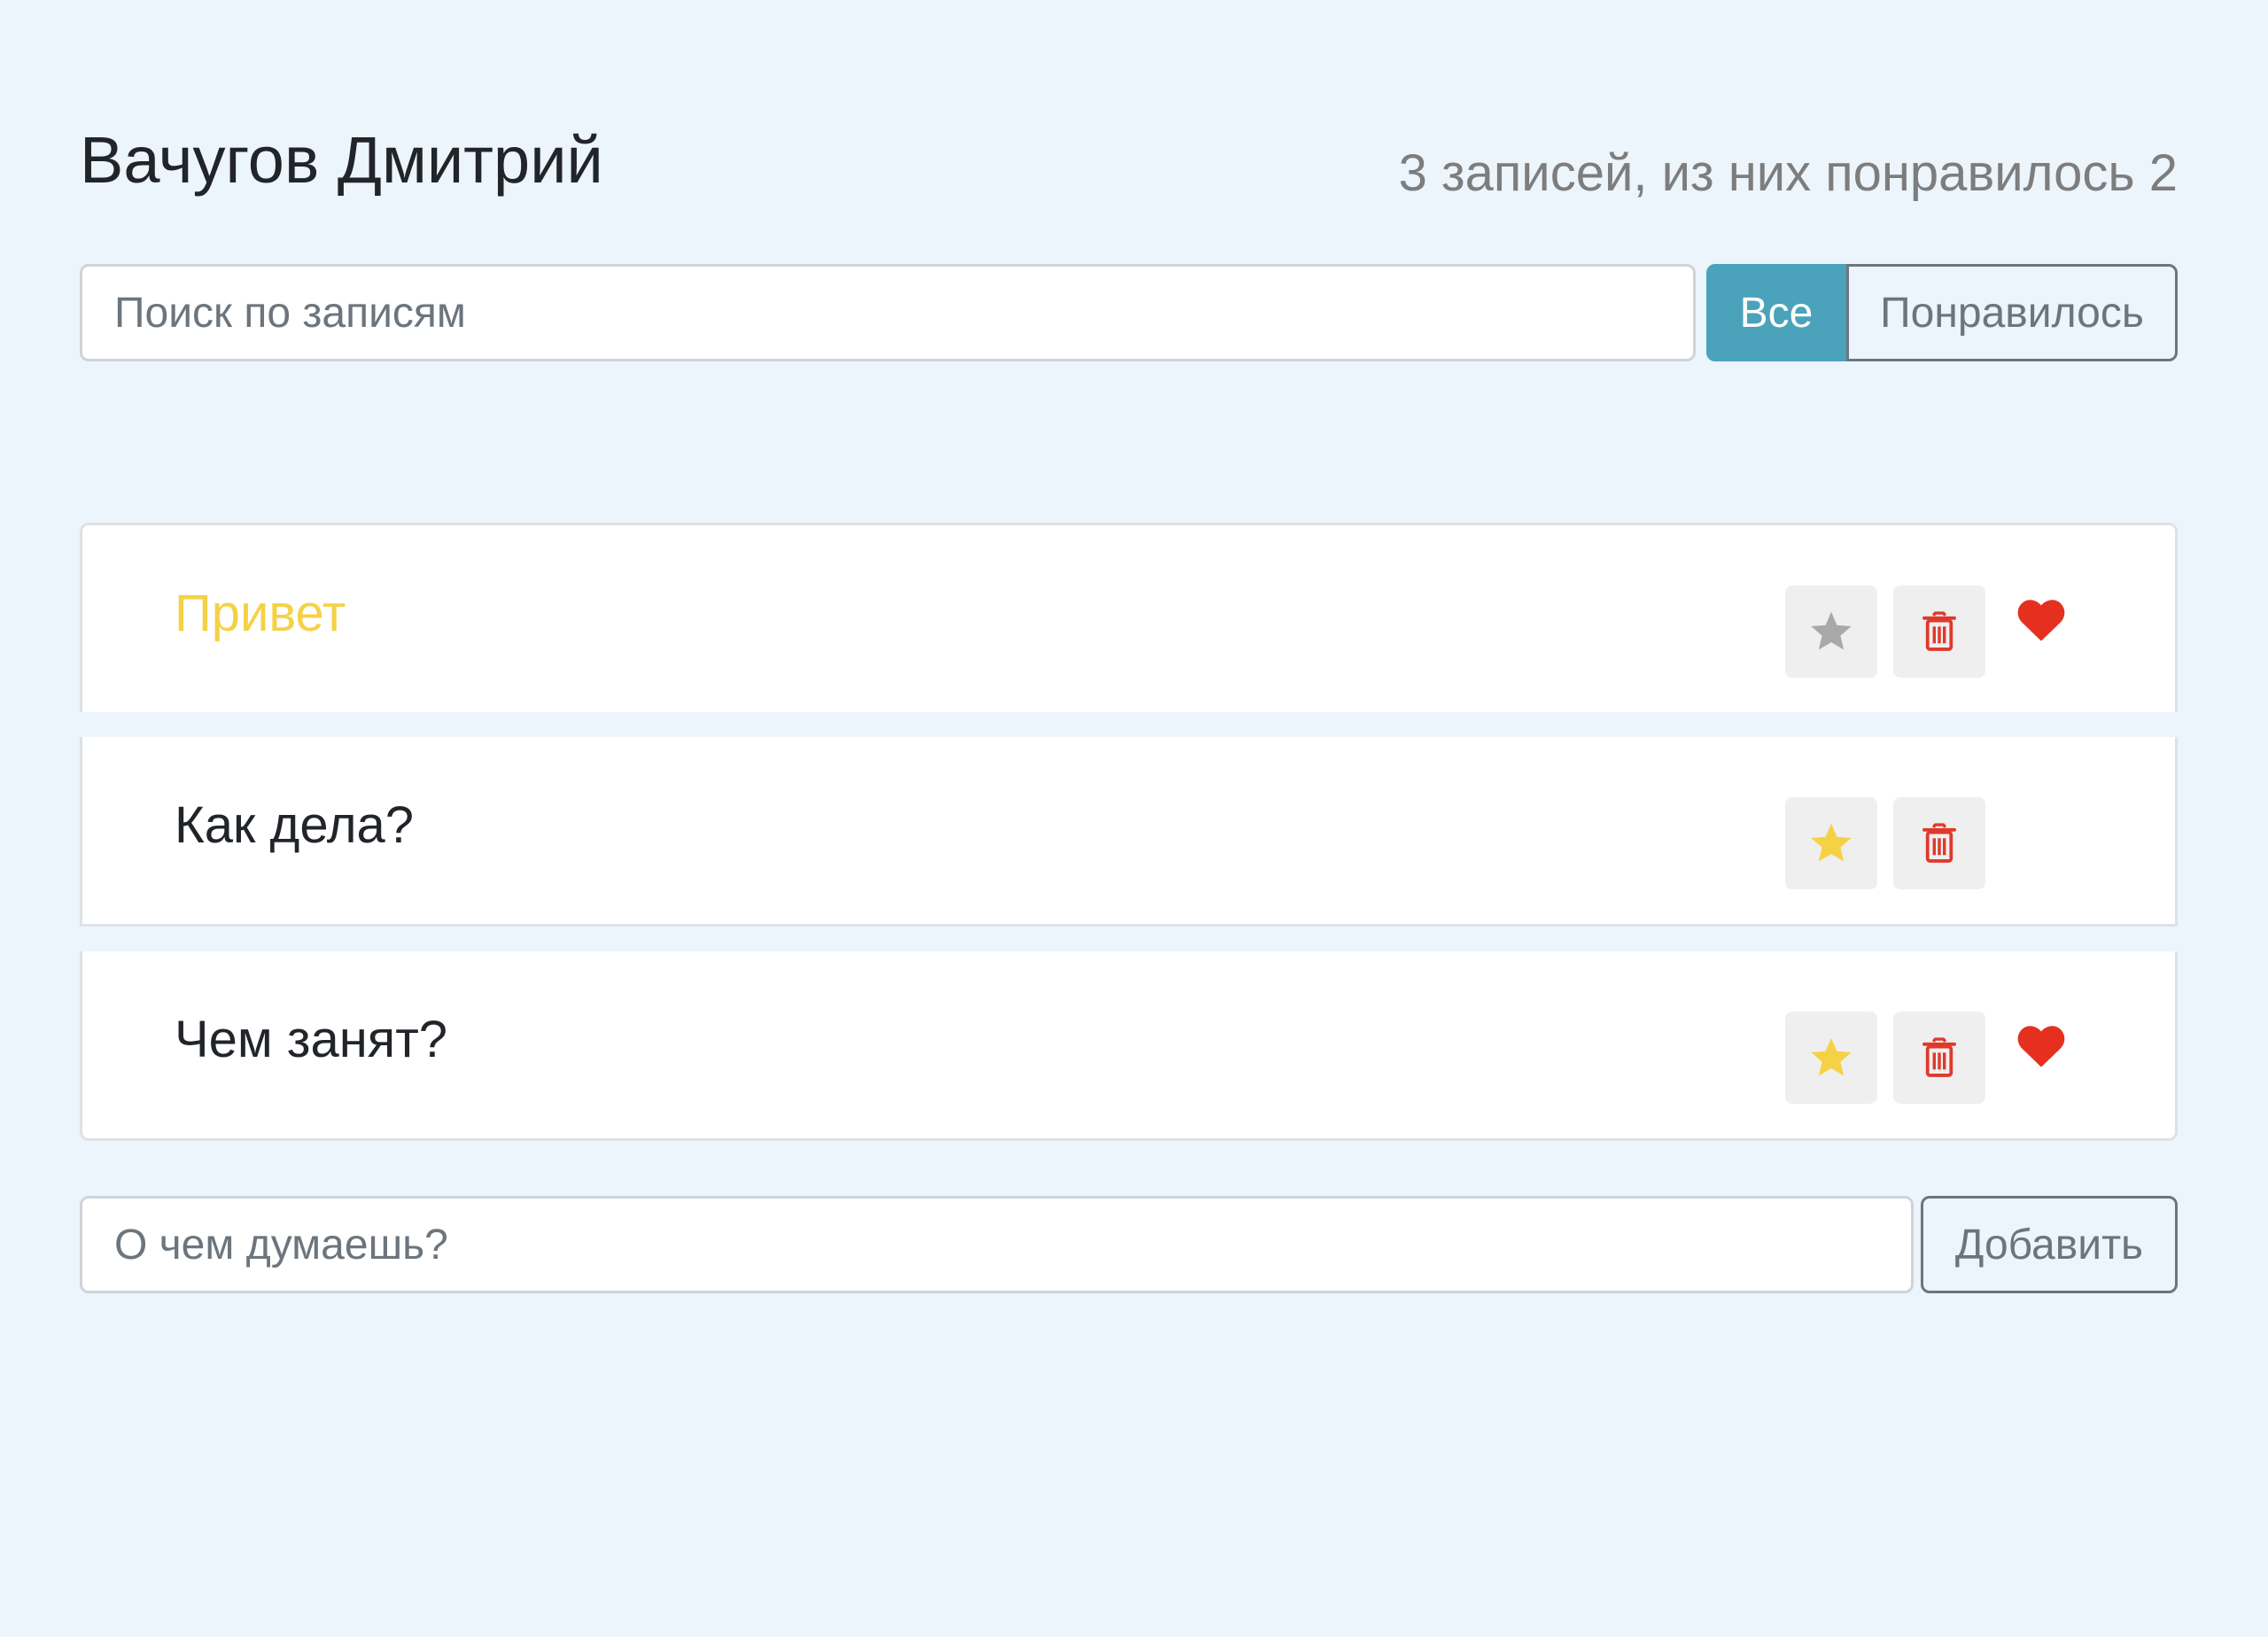 The width and height of the screenshot is (2268, 1637). I want to click on post-label: Чем занят?, so click(311, 1039).